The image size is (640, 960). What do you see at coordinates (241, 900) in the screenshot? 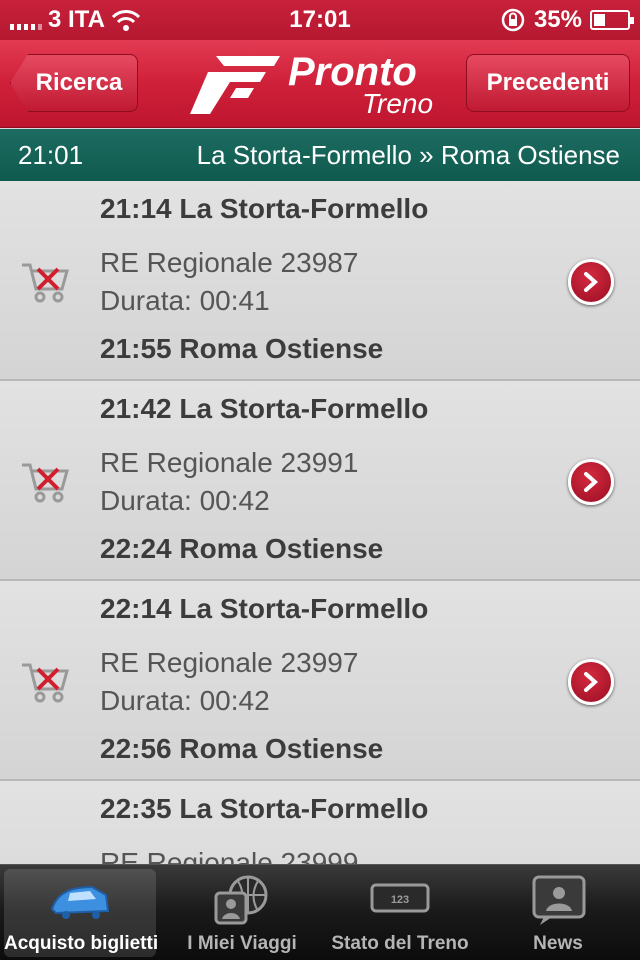
I see `globe-profile-icon` at bounding box center [241, 900].